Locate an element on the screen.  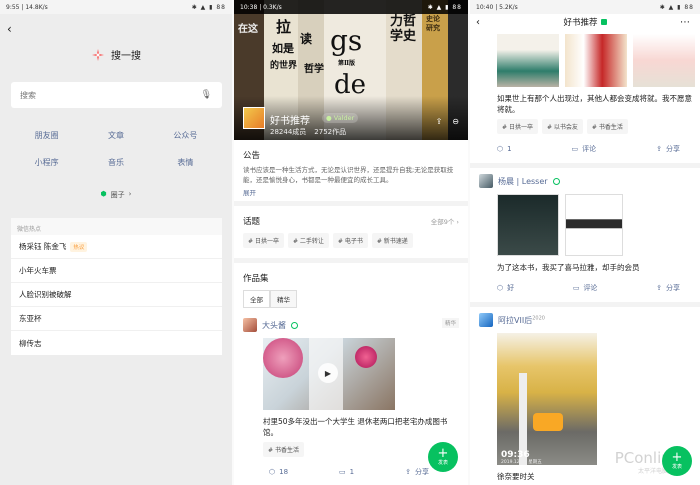
cover-text: 在这 is located at coordinates (248, 29).